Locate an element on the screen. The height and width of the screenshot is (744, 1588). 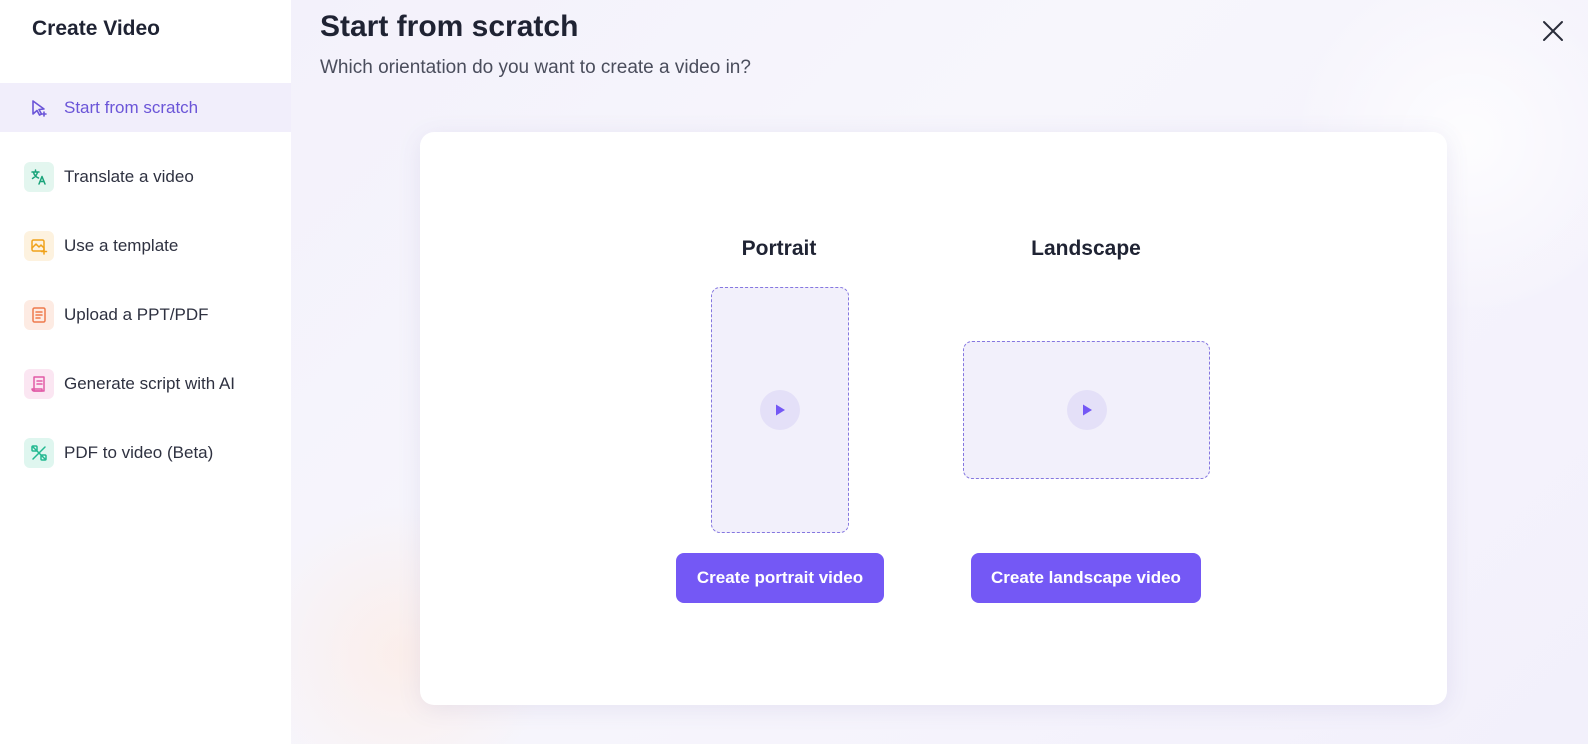
portrait-preview is located at coordinates (780, 410).